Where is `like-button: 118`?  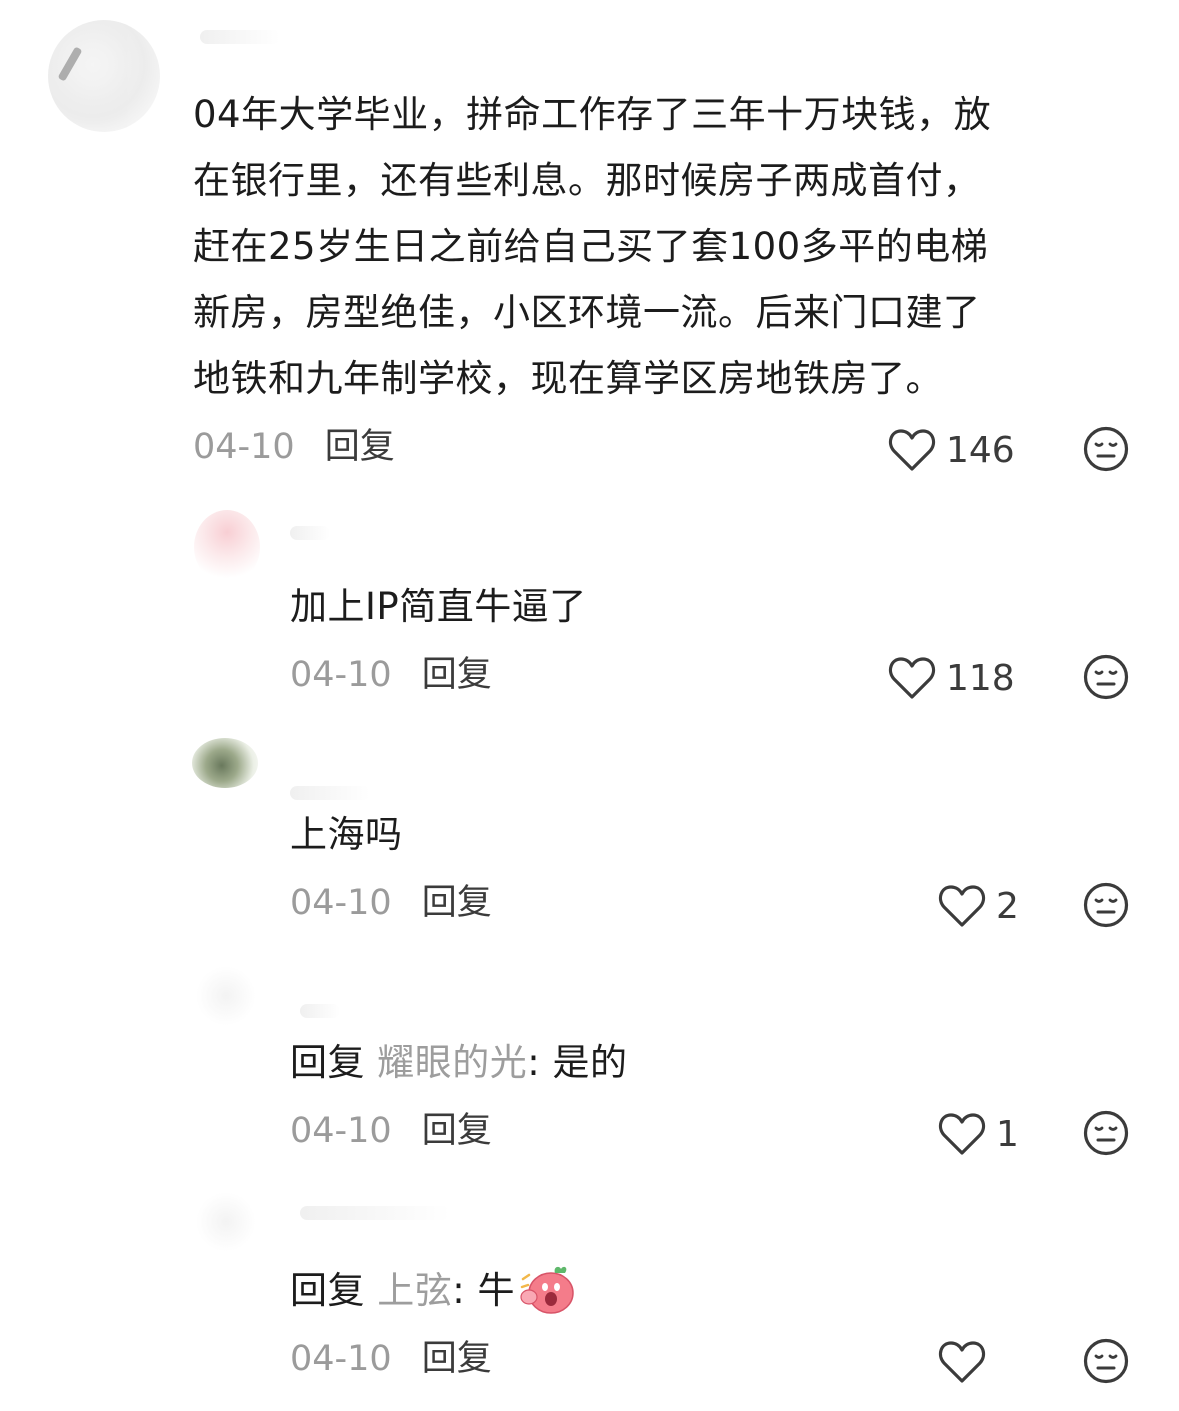
like-button: 118 is located at coordinates (951, 678).